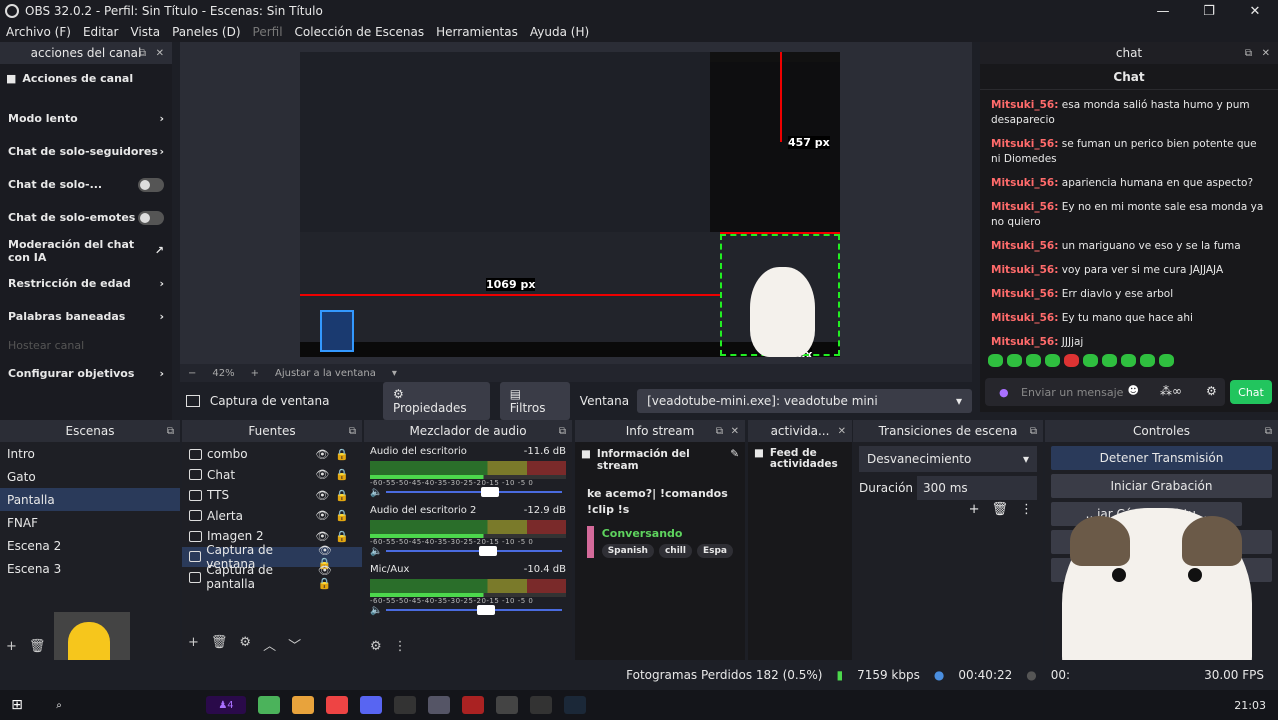  Describe the element at coordinates (1161, 458) in the screenshot. I see `stop-stream-button: Detener Transmisión` at that location.